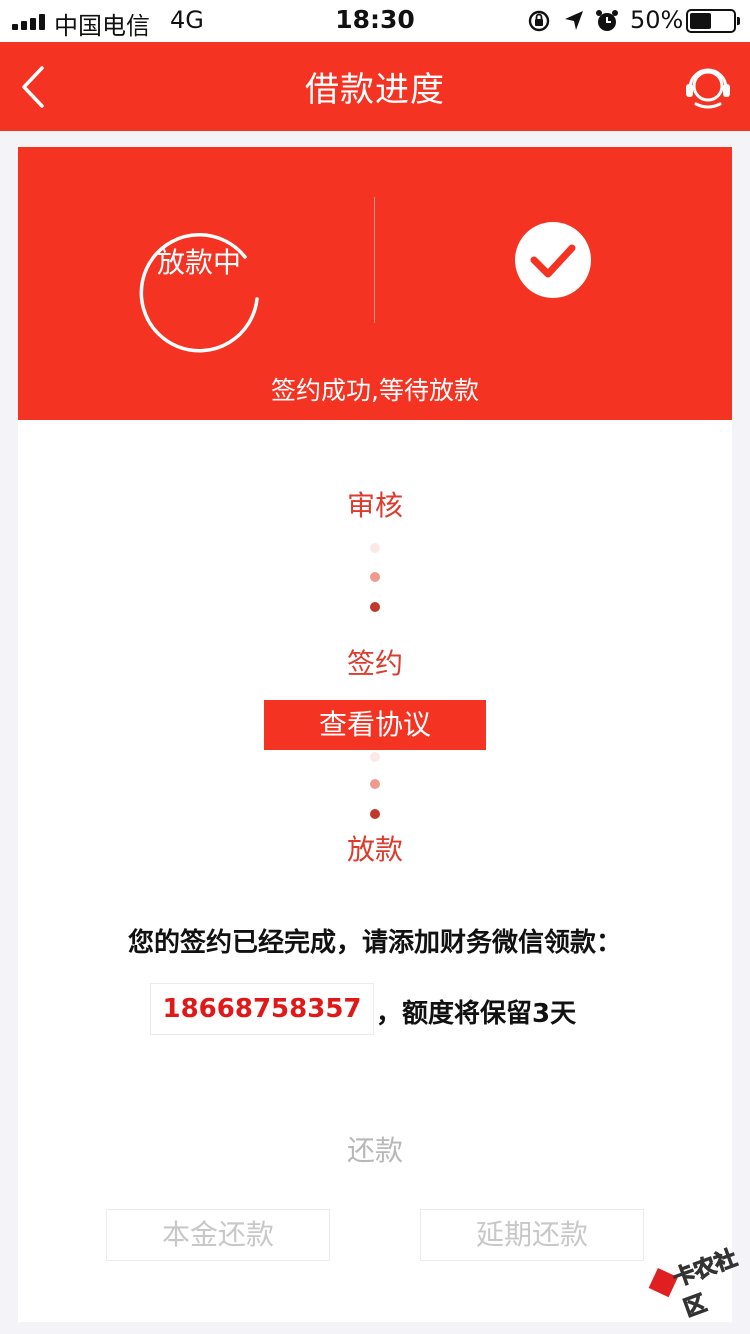 The image size is (750, 1334). Describe the element at coordinates (476, 1014) in the screenshot. I see `retention-note: ，额度将保留3天` at that location.